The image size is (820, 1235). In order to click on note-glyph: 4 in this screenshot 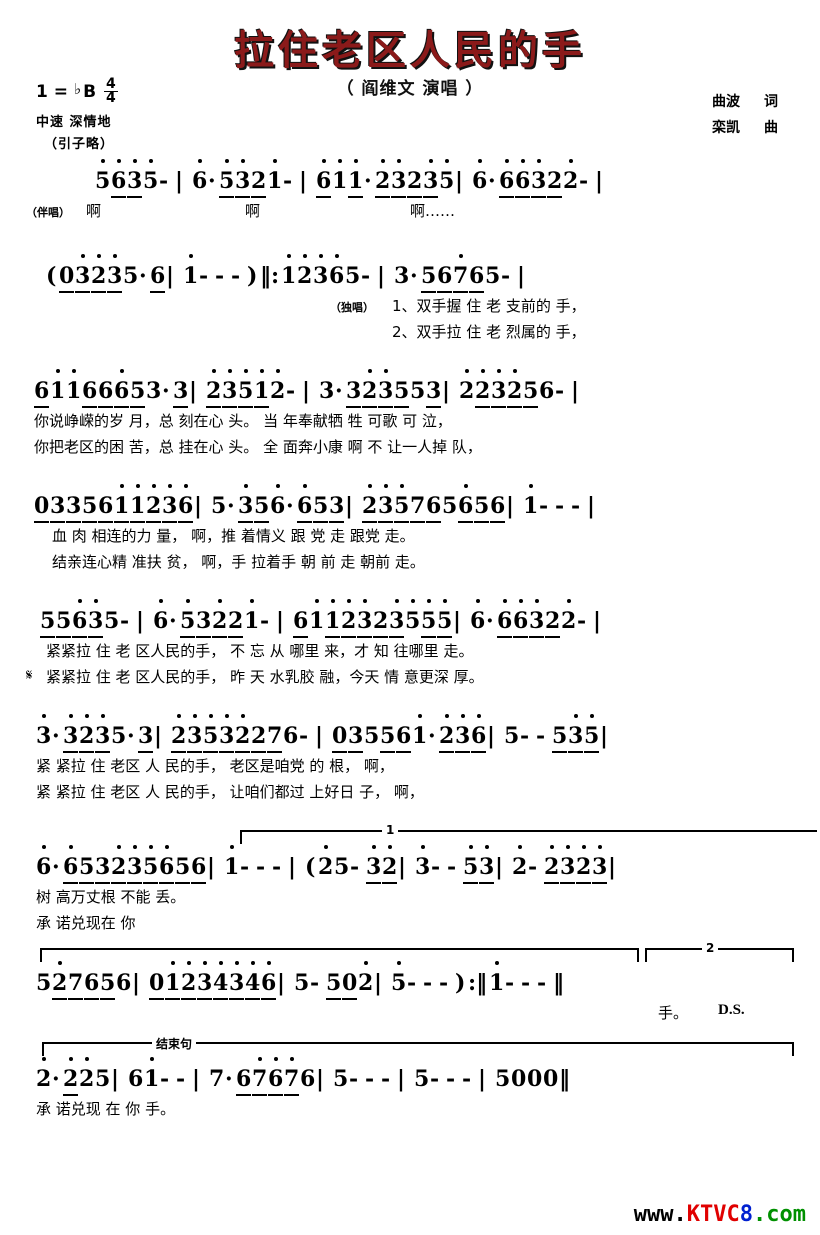, I will do `click(253, 980)`.